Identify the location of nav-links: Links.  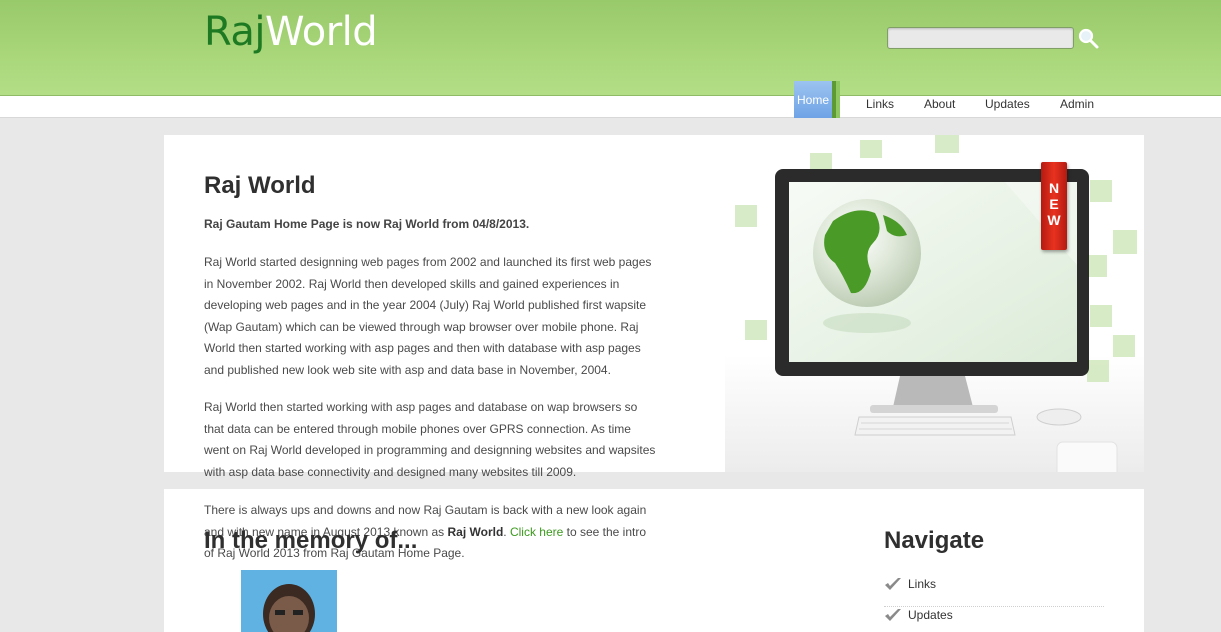
(880, 108).